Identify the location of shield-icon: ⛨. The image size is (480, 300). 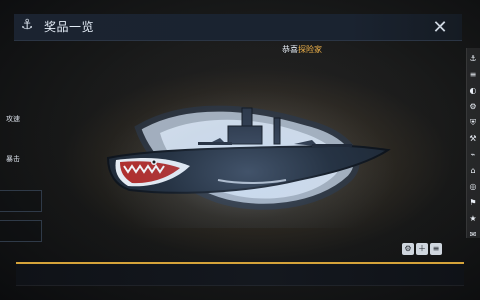
(473, 123).